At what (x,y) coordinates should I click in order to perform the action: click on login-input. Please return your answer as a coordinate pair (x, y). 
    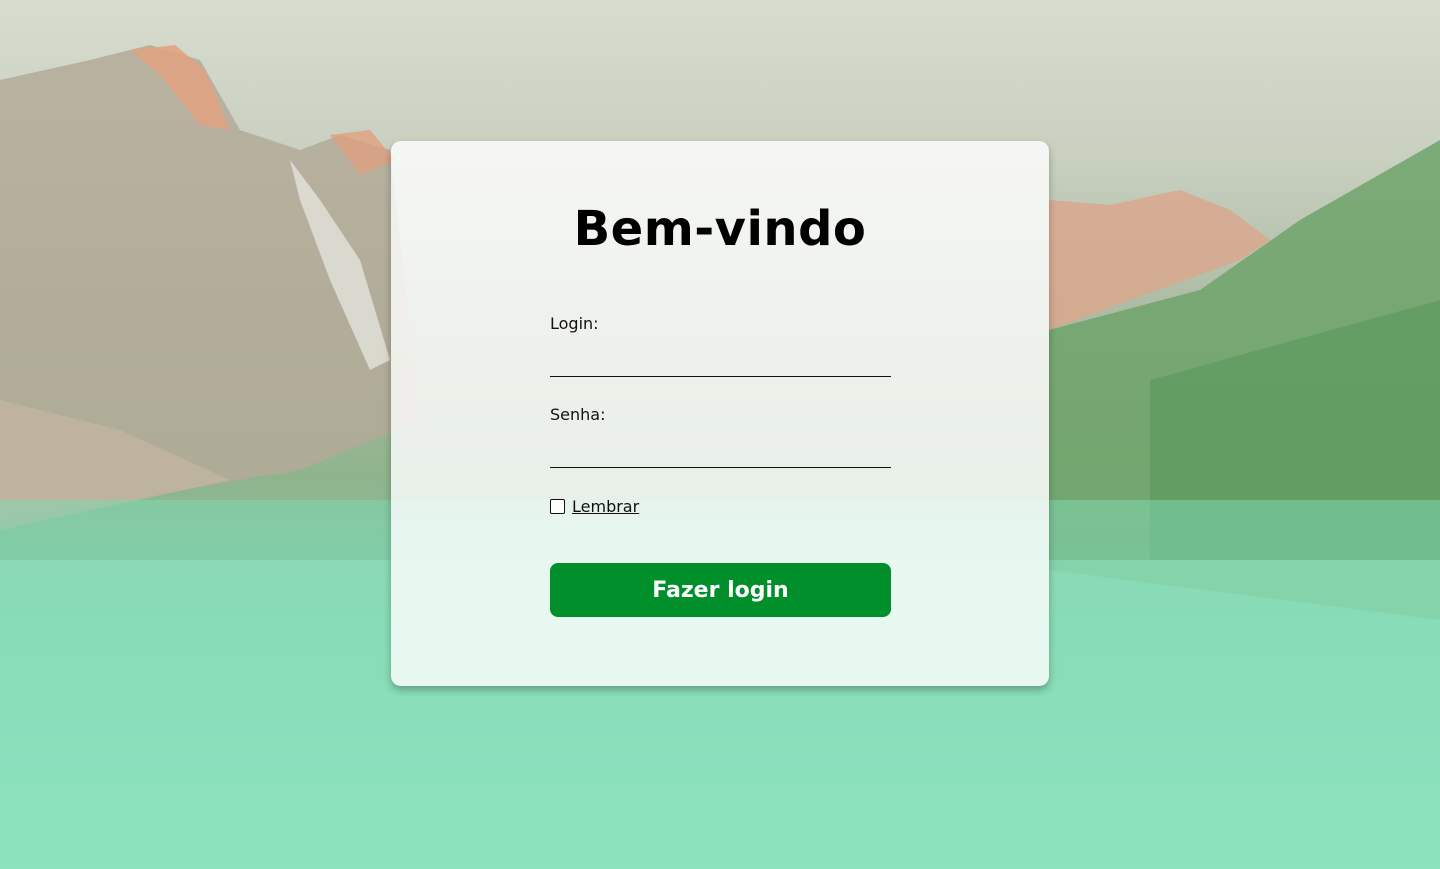
    Looking at the image, I should click on (720, 362).